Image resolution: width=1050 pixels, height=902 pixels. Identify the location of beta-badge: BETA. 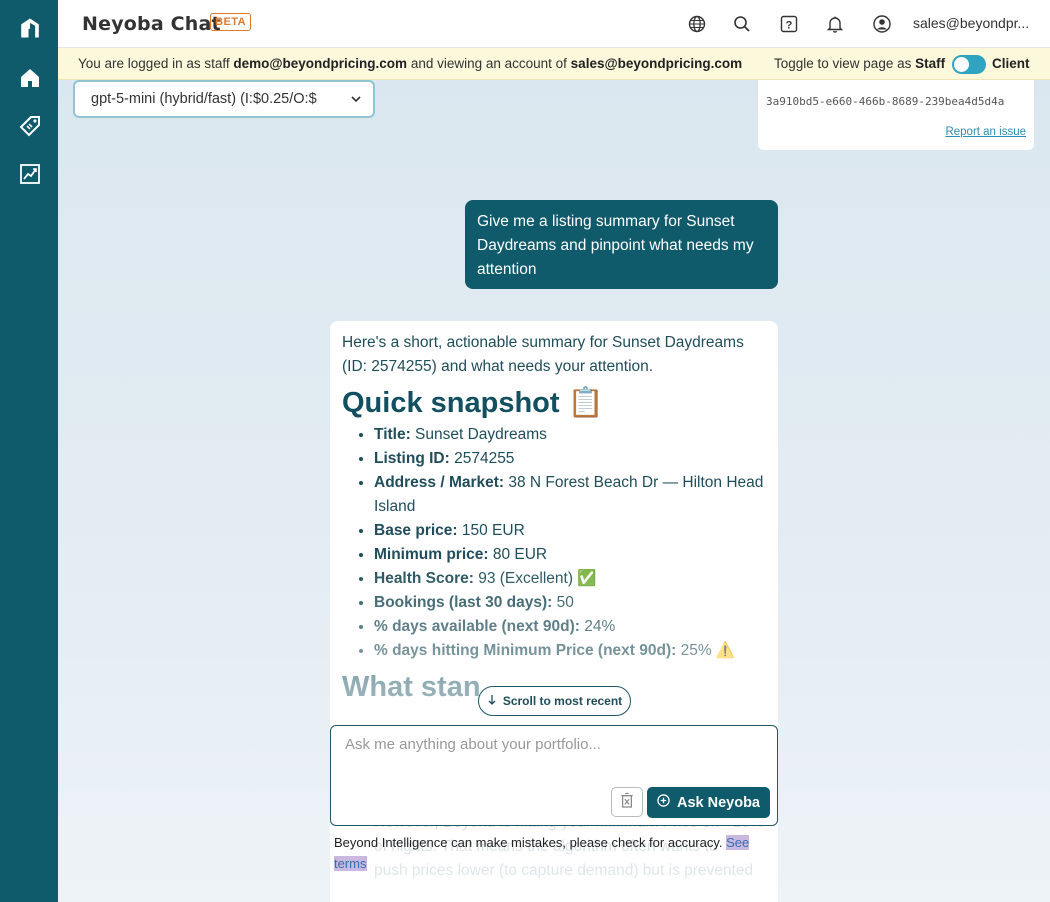
(231, 22).